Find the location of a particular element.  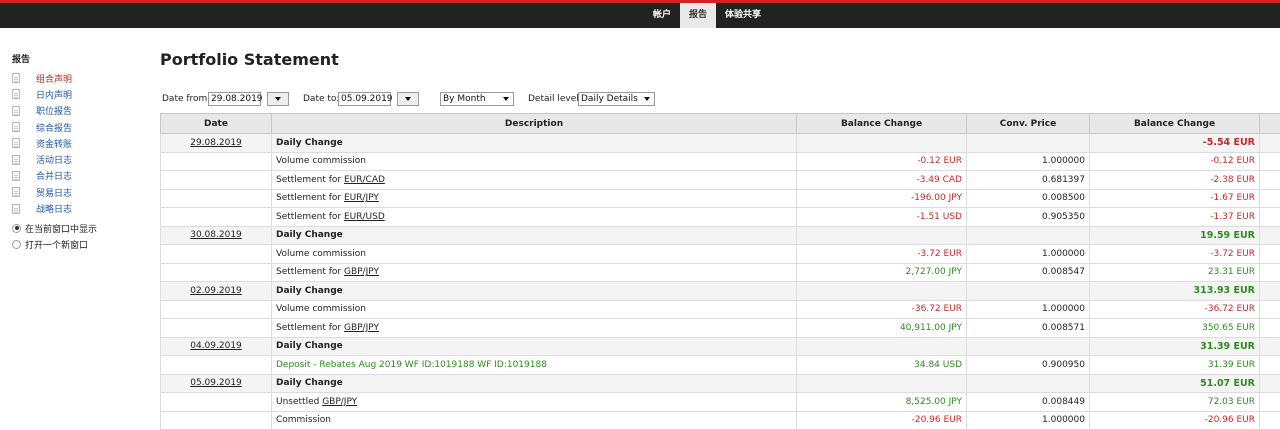

balance-change-eur-cell: -0.12 EUR is located at coordinates (1174, 161).